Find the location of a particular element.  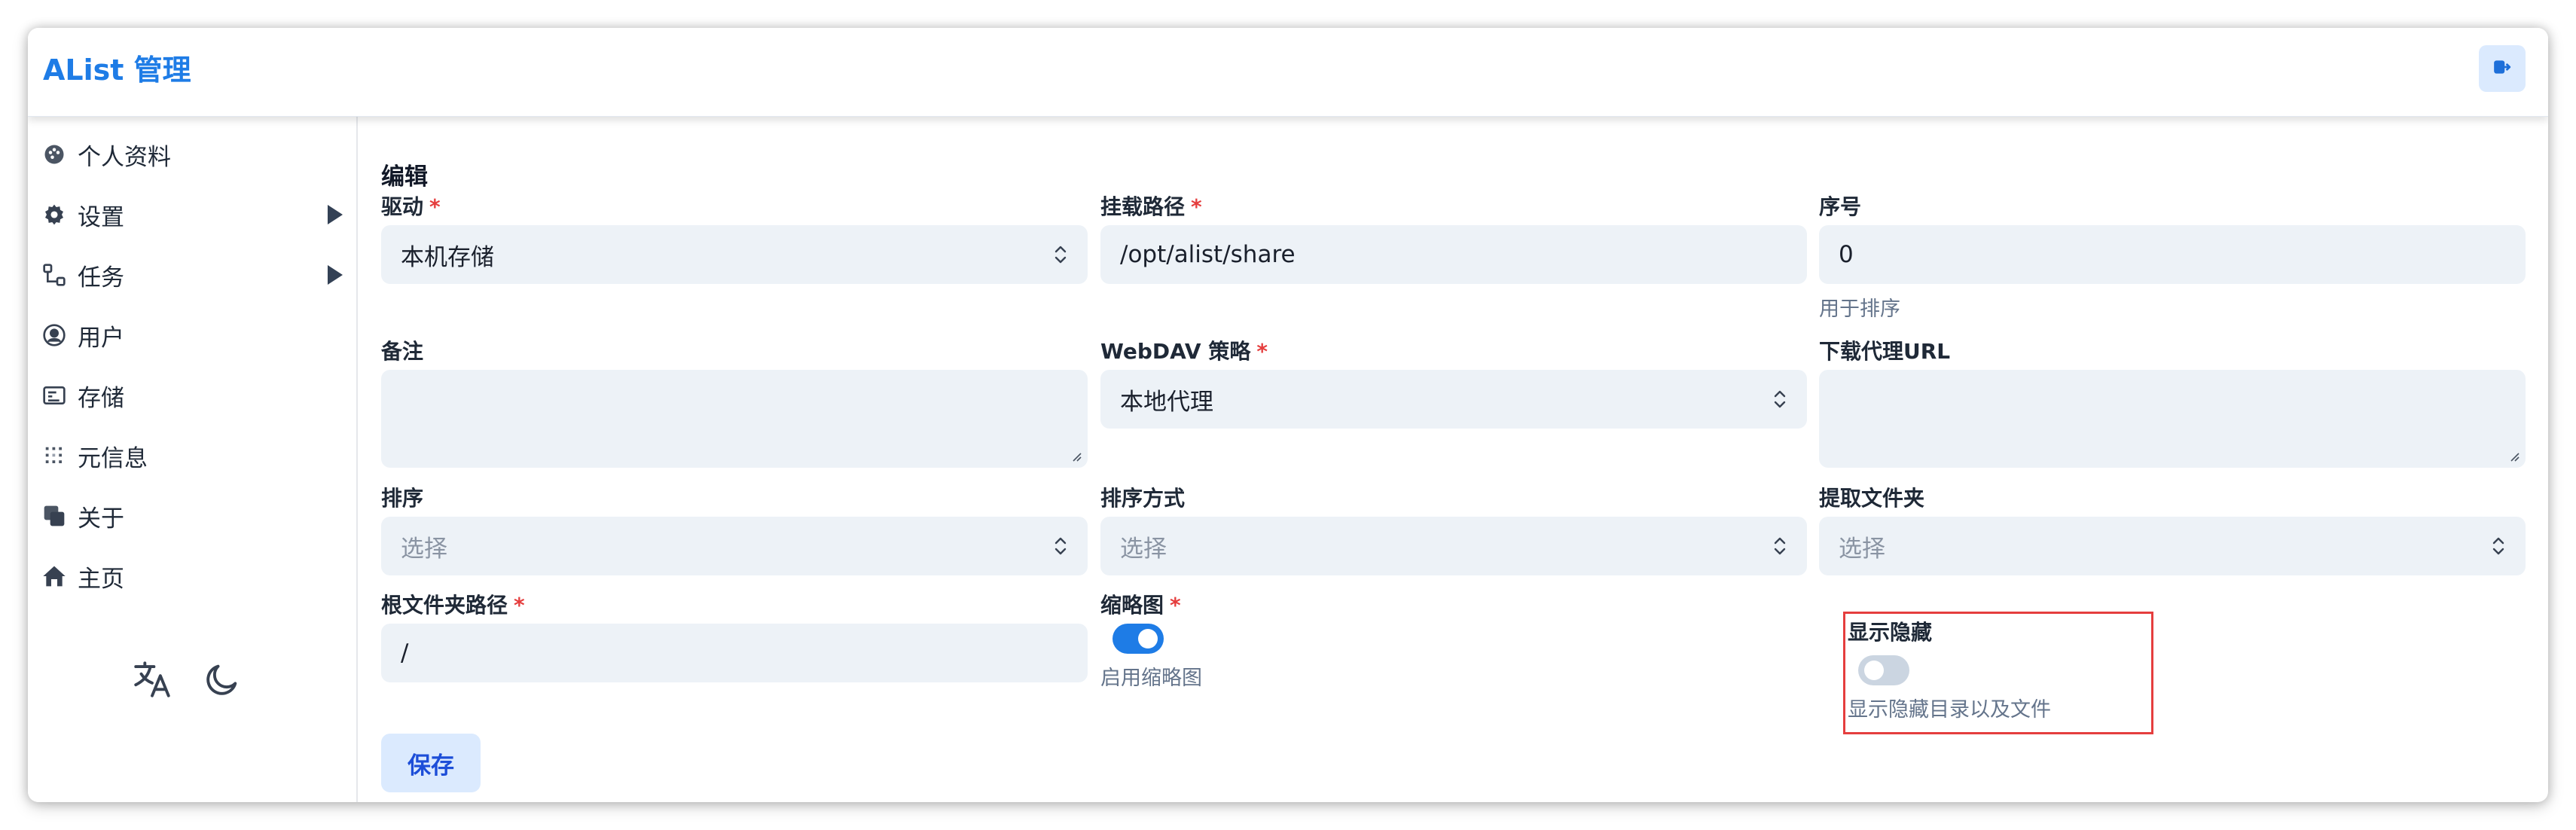

mount-path-value: /opt/alist/share is located at coordinates (1208, 255).